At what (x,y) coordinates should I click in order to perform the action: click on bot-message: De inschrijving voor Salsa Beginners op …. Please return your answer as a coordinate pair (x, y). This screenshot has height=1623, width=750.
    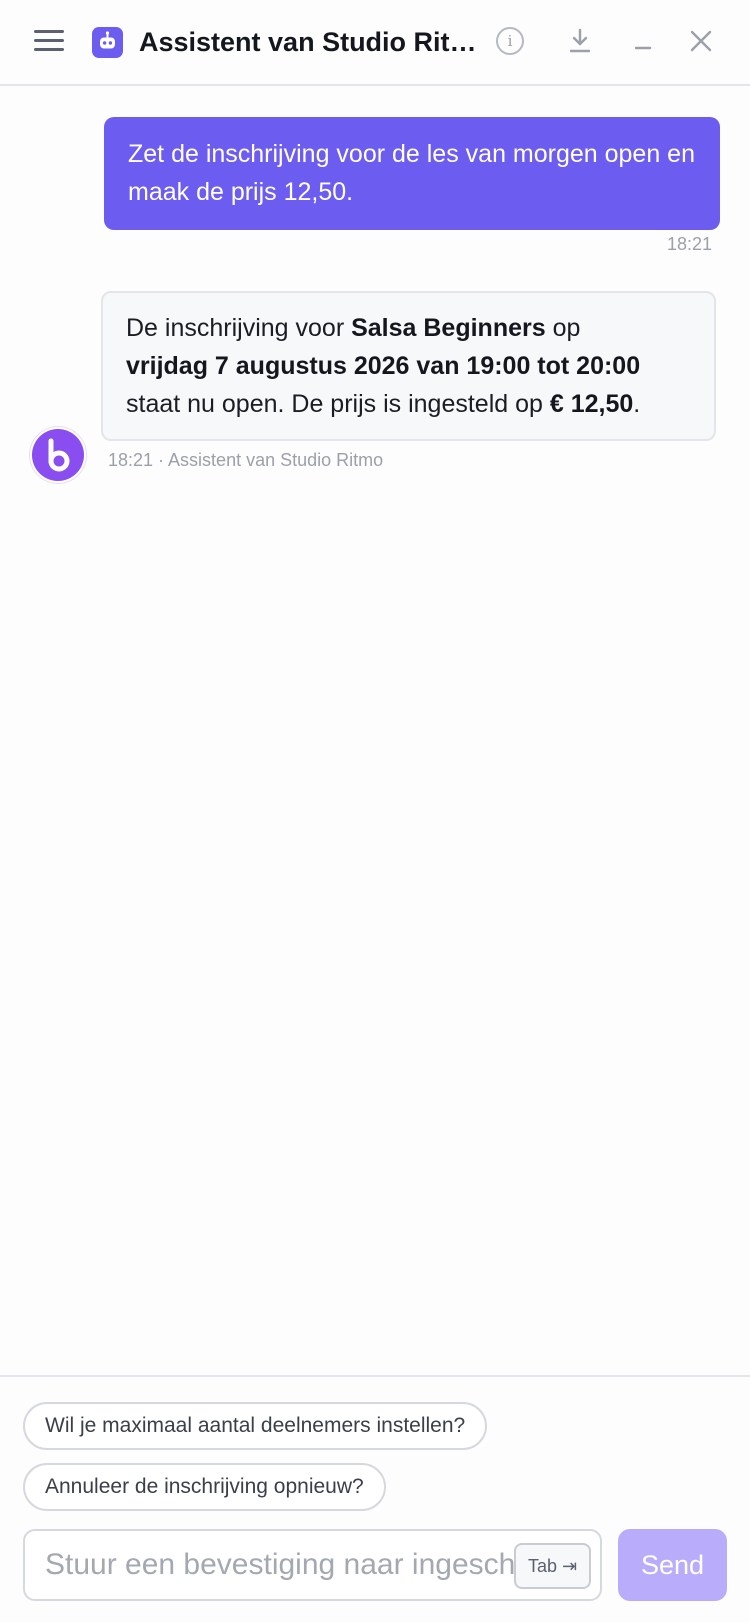
    Looking at the image, I should click on (408, 366).